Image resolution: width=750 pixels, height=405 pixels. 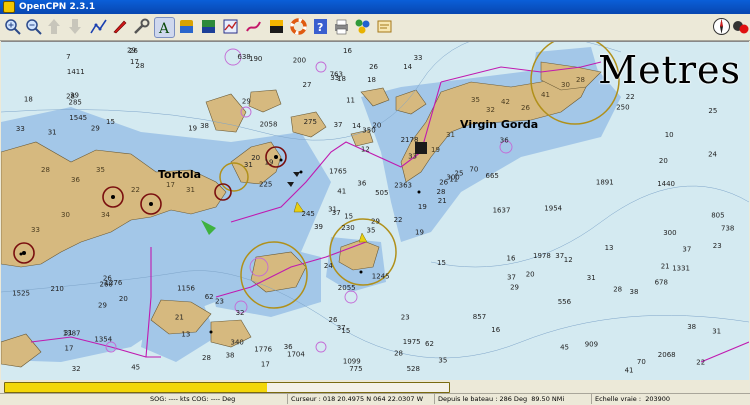 I want to click on track-icon, so click(x=253, y=26).